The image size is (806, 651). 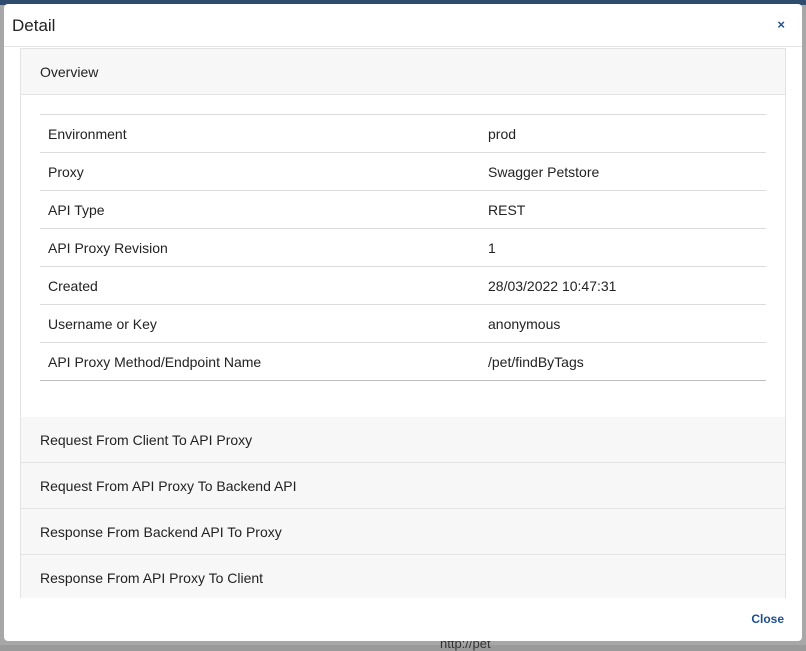 I want to click on modal-header: Detail ×, so click(x=403, y=25).